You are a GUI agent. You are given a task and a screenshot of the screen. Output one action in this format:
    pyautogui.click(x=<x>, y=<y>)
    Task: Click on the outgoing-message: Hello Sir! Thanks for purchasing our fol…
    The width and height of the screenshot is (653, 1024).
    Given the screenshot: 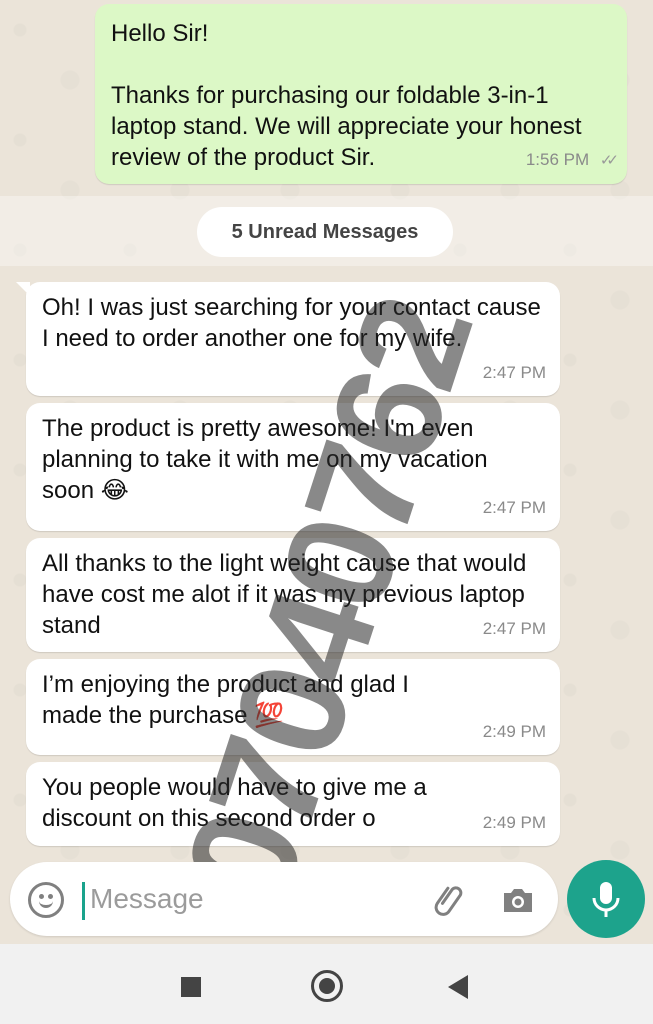 What is the action you would take?
    pyautogui.click(x=361, y=94)
    